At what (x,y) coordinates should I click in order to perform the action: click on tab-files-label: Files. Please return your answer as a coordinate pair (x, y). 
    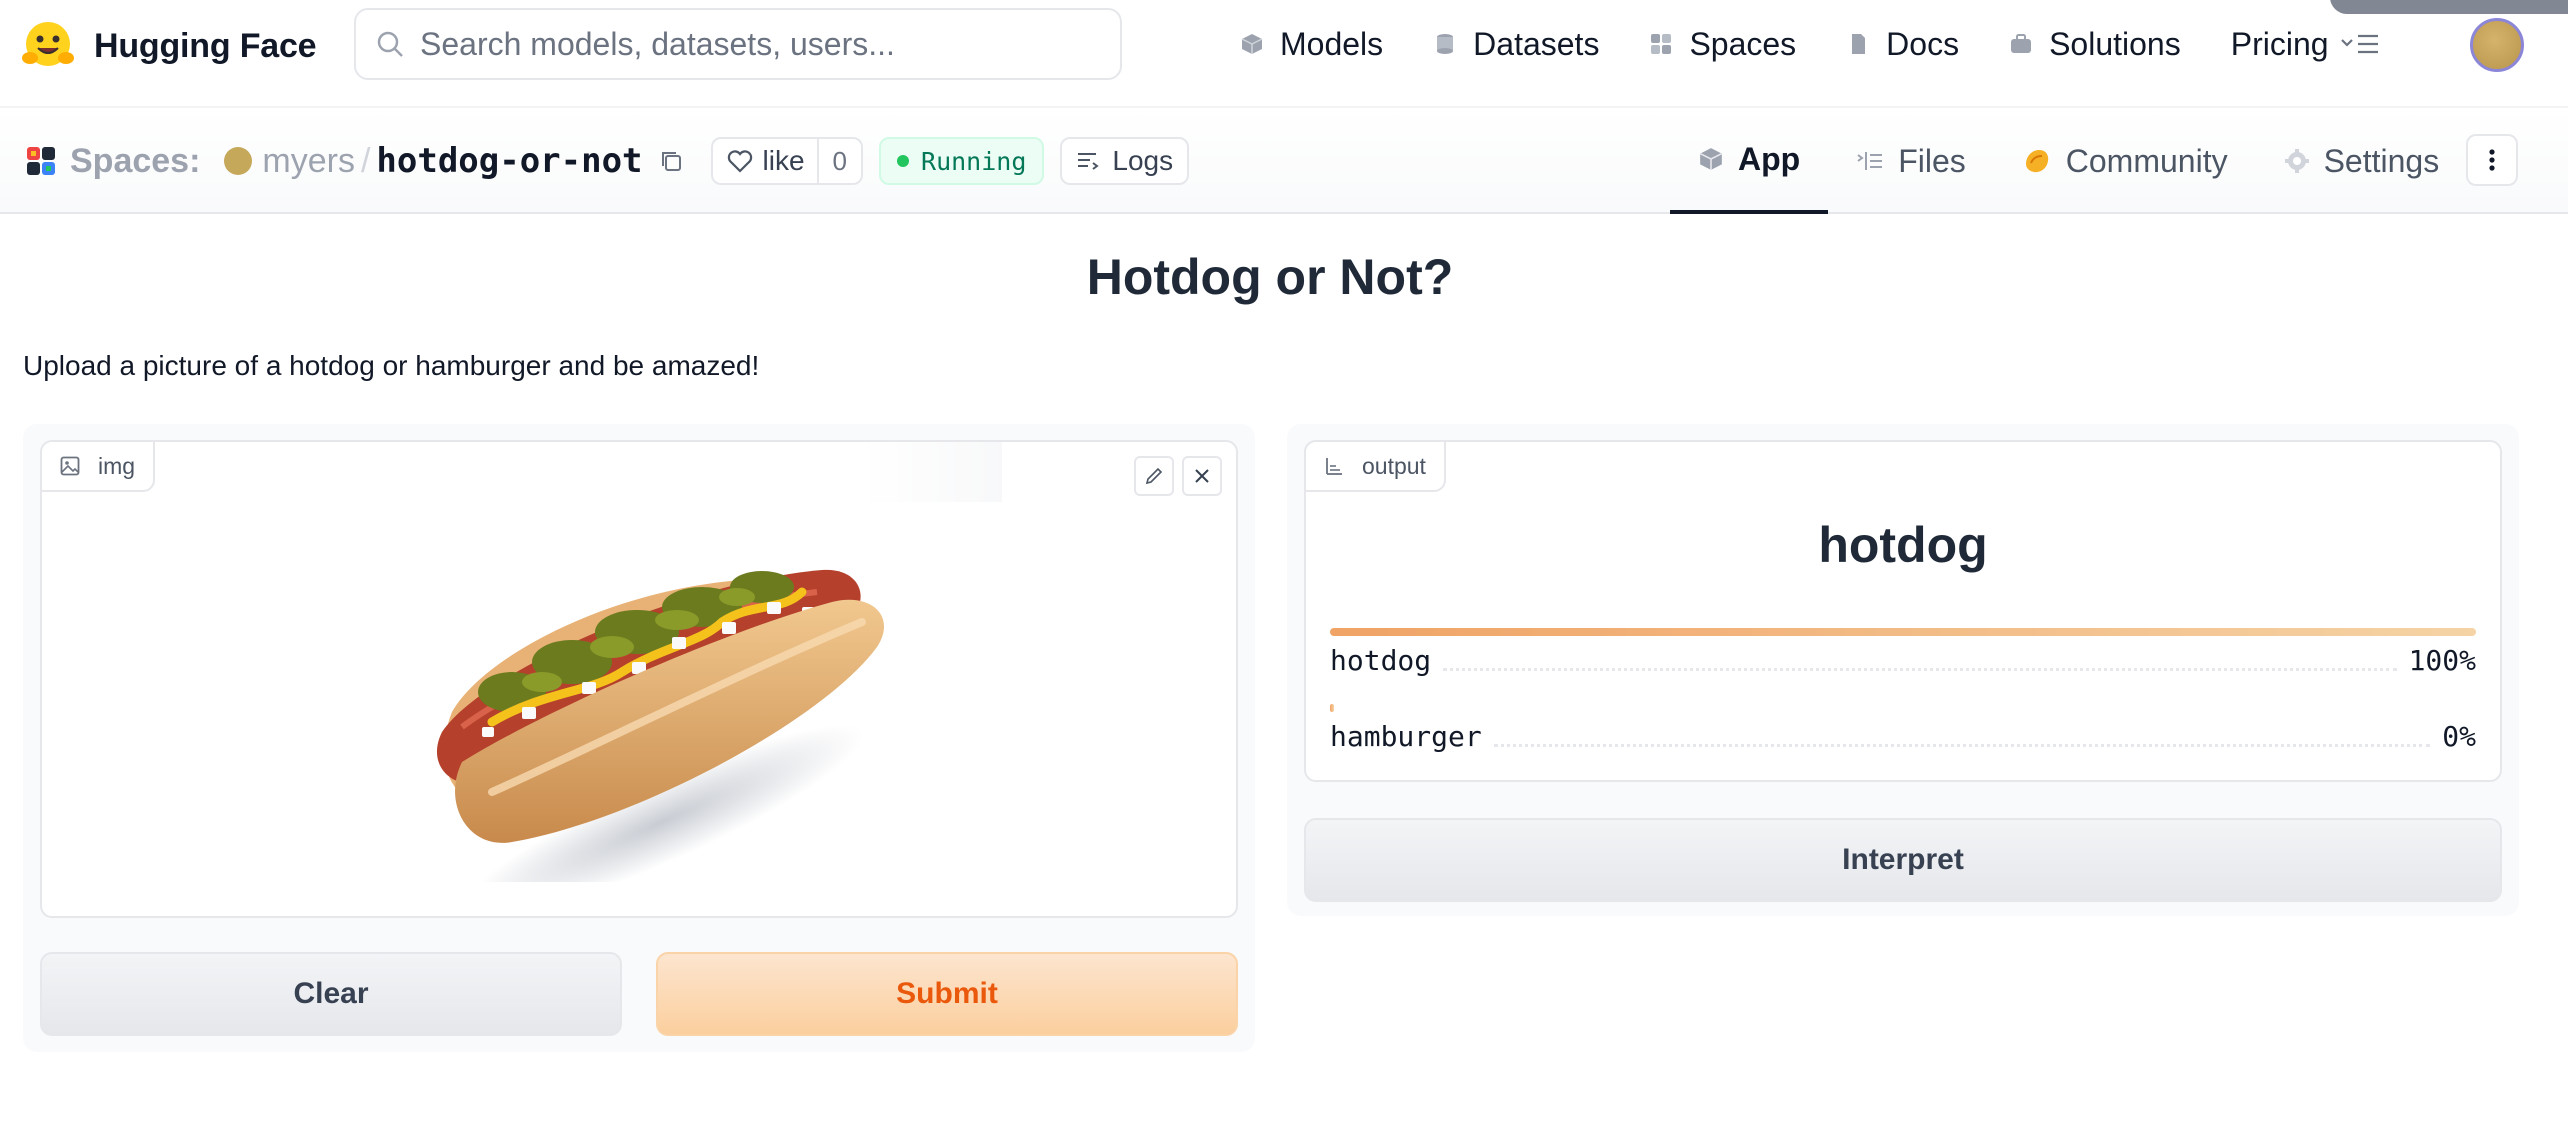
    Looking at the image, I should click on (1932, 160).